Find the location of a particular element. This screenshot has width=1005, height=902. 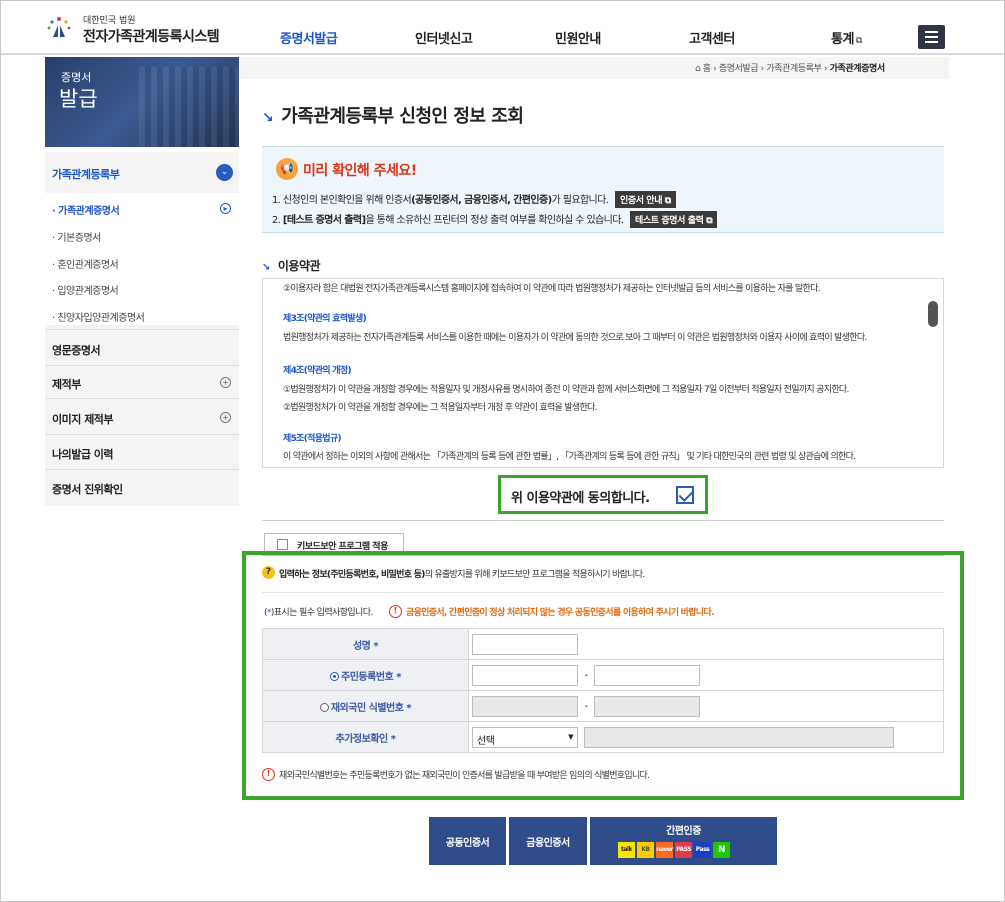

terms-section-title: ↘ 이용약관 is located at coordinates (291, 265).